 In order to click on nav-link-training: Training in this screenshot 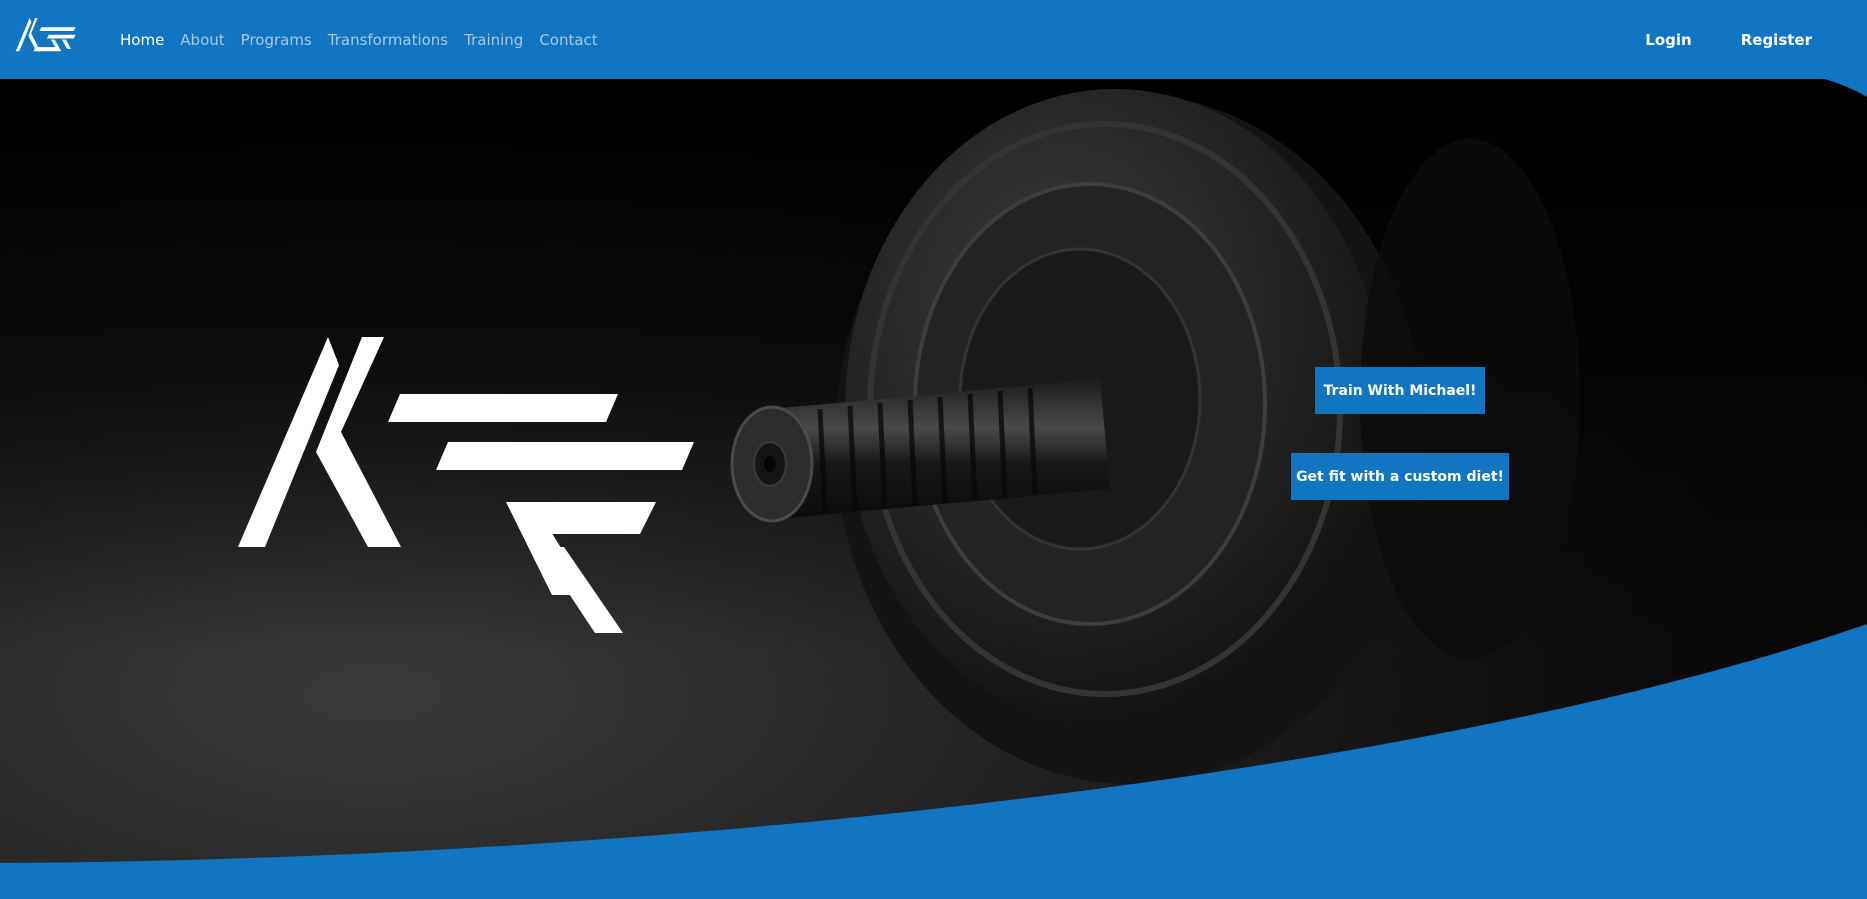, I will do `click(493, 40)`.